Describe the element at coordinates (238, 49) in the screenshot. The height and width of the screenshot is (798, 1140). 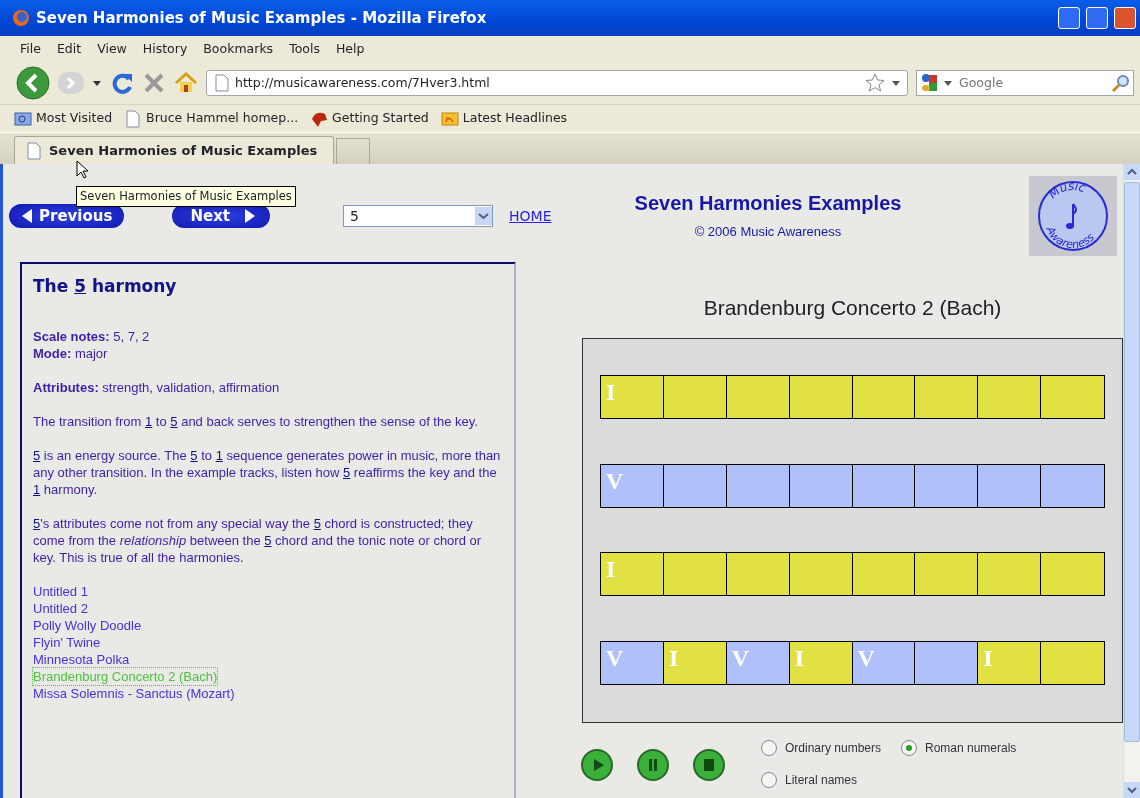
I see `menu-item: Bookmarks` at that location.